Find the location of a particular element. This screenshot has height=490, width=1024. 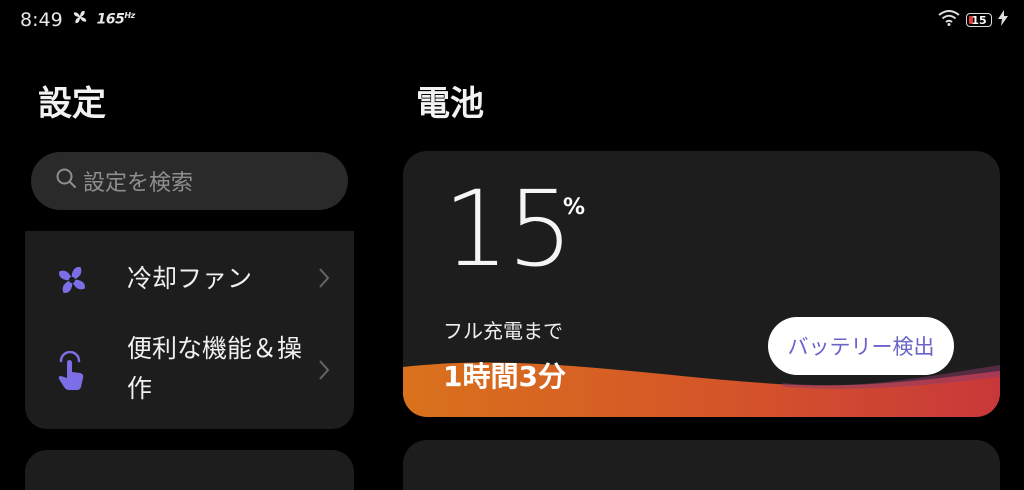

list-item-convenience-features: 便利な機能＆操作 is located at coordinates (189, 371).